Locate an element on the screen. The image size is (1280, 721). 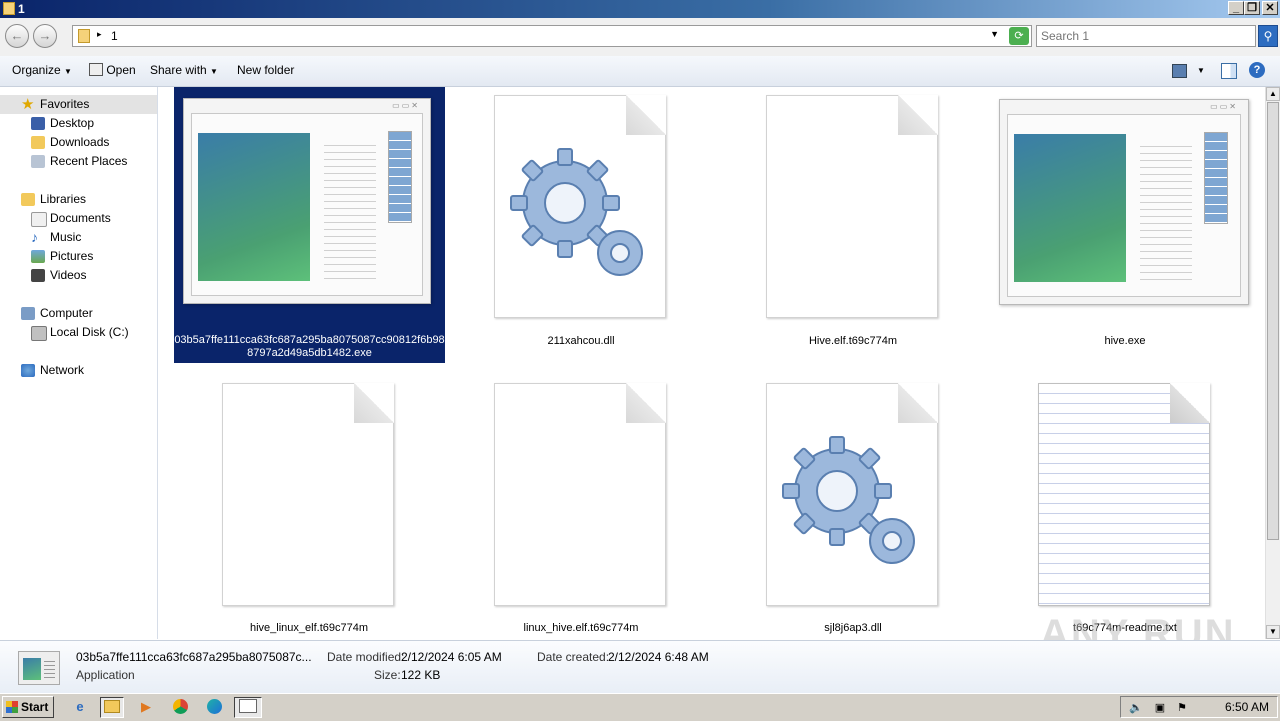
view-dropdown-icon: ▼ is located at coordinates (1201, 70).